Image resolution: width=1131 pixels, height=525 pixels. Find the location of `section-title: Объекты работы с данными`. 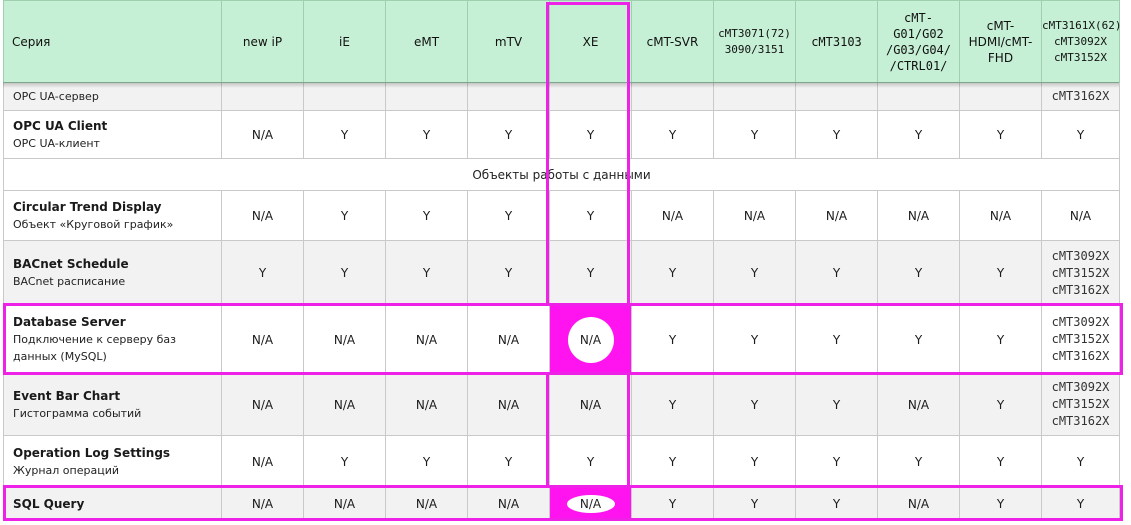

section-title: Объекты работы с данными is located at coordinates (561, 174).